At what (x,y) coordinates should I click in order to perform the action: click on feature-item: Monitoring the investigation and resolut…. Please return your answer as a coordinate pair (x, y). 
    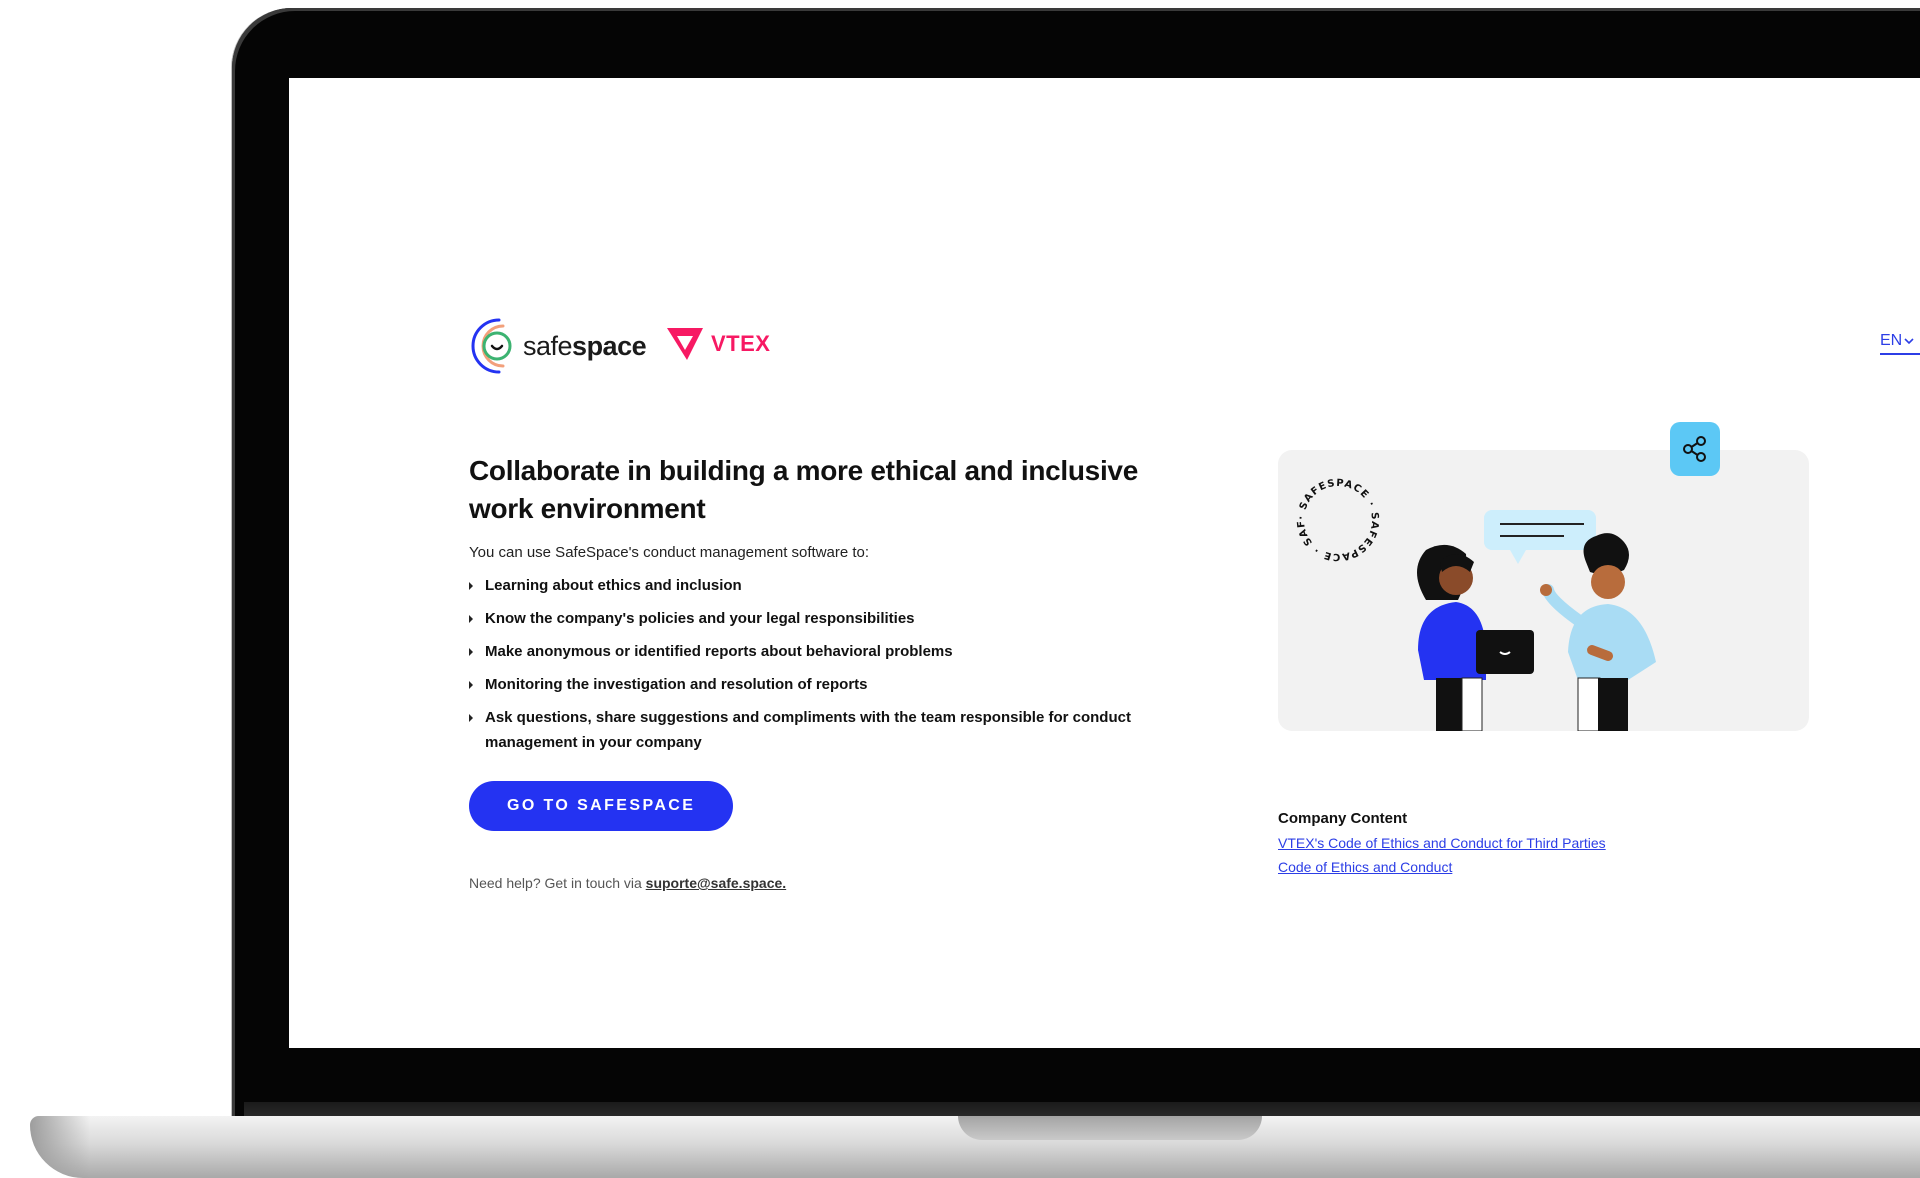
    Looking at the image, I should click on (839, 684).